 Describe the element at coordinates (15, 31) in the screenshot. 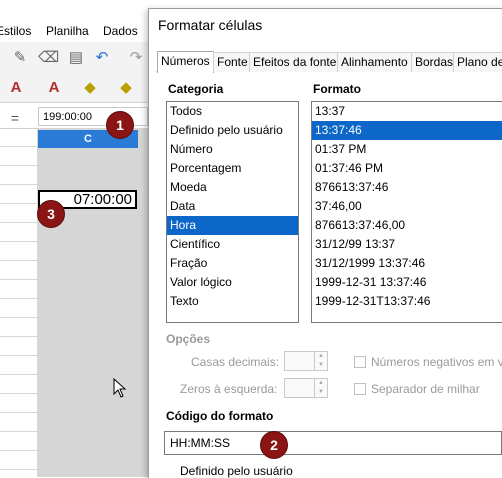

I see `menu-estilos: Estilos` at that location.